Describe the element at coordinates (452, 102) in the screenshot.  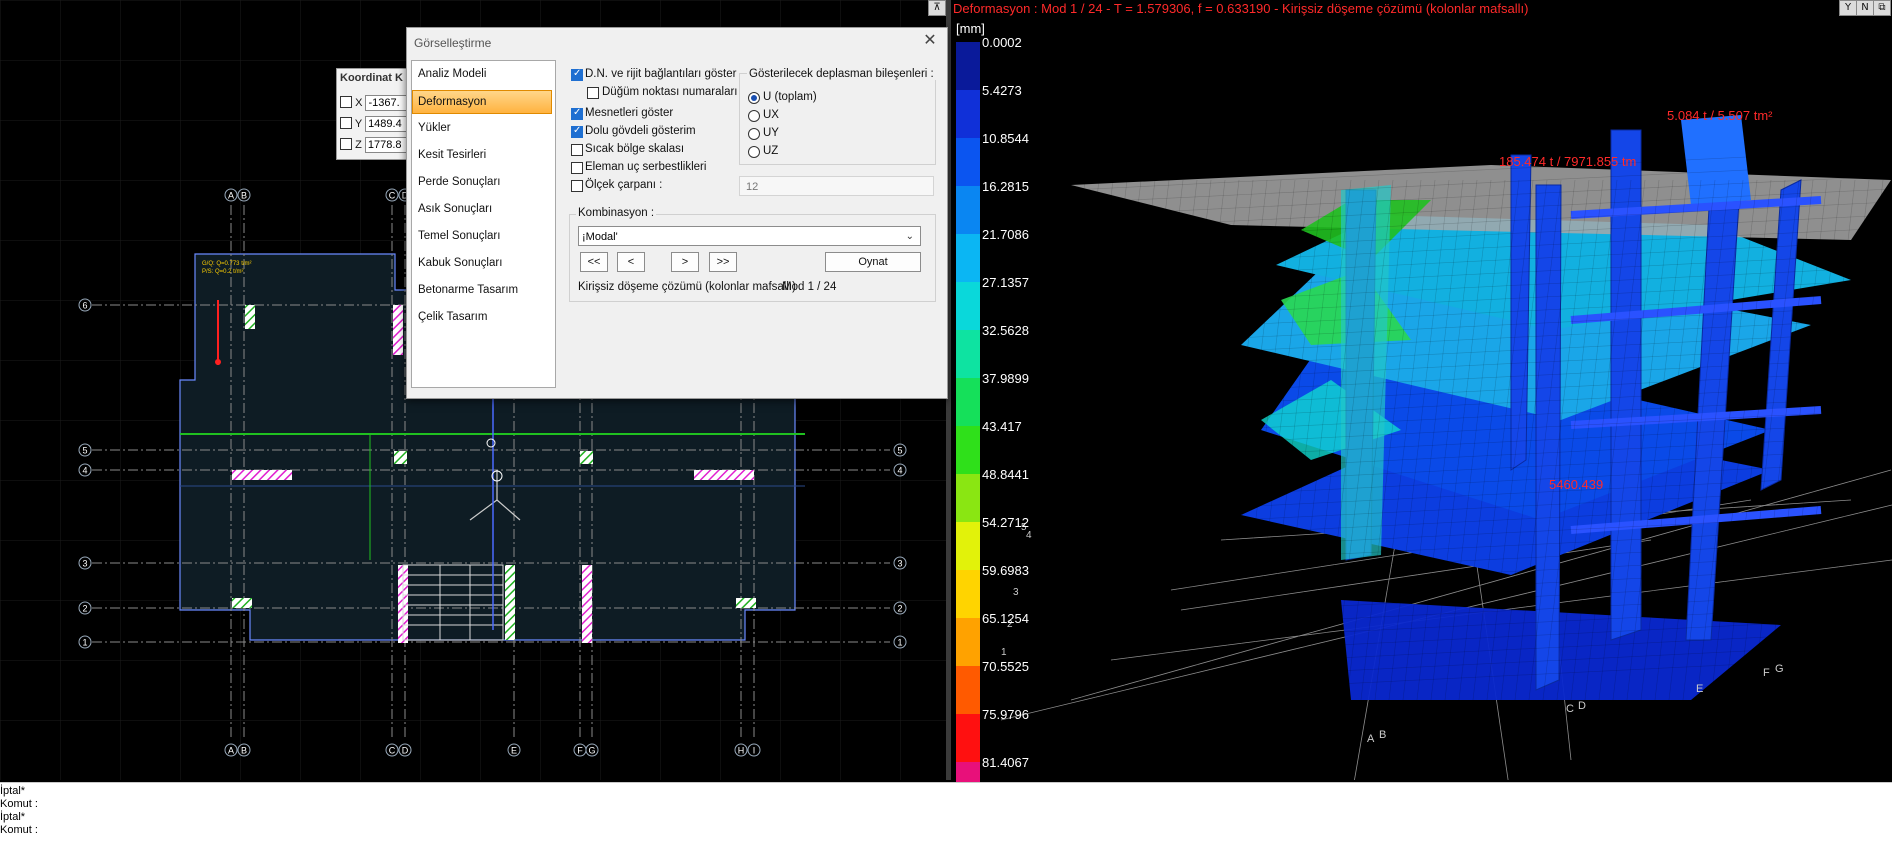
I see `nav-item-deformasyon: Deformasyon` at that location.